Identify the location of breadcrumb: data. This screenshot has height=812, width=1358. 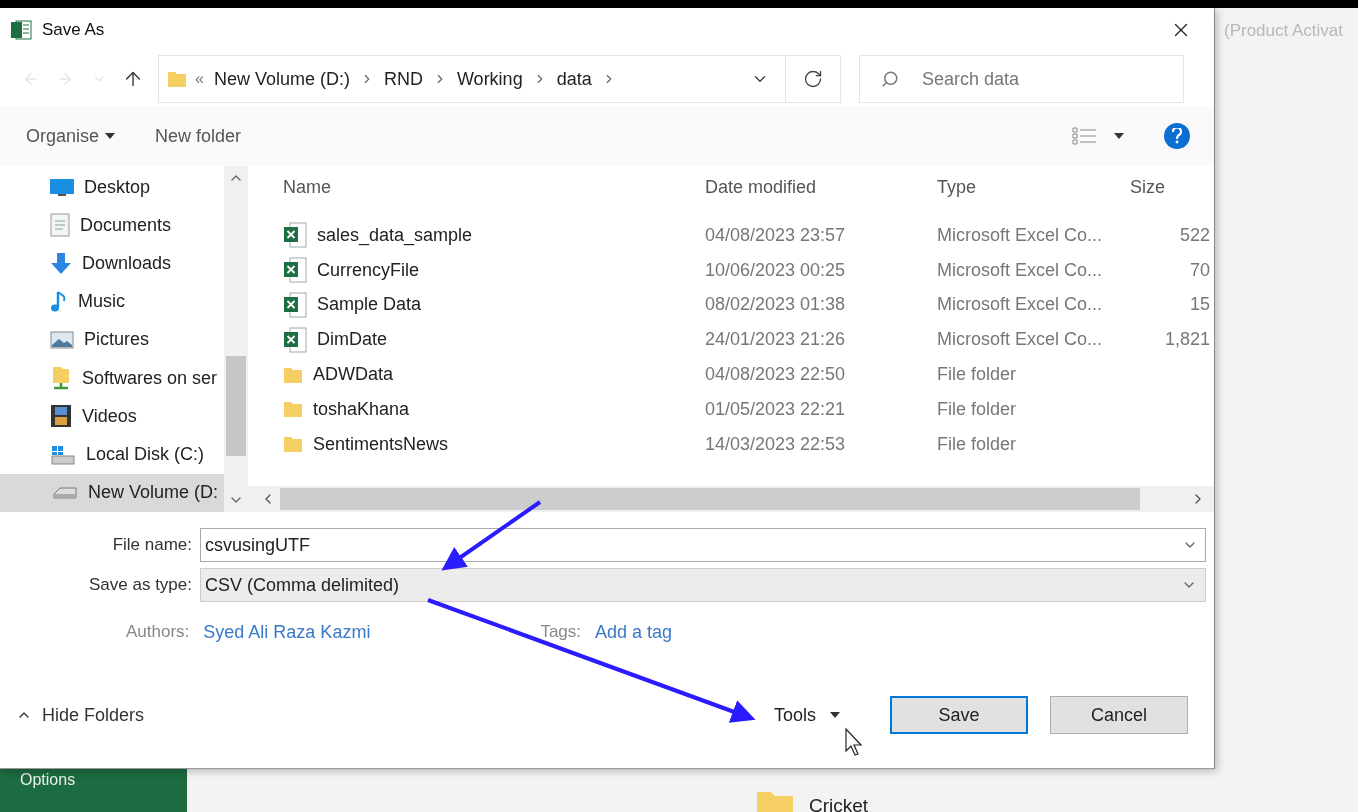
(574, 79).